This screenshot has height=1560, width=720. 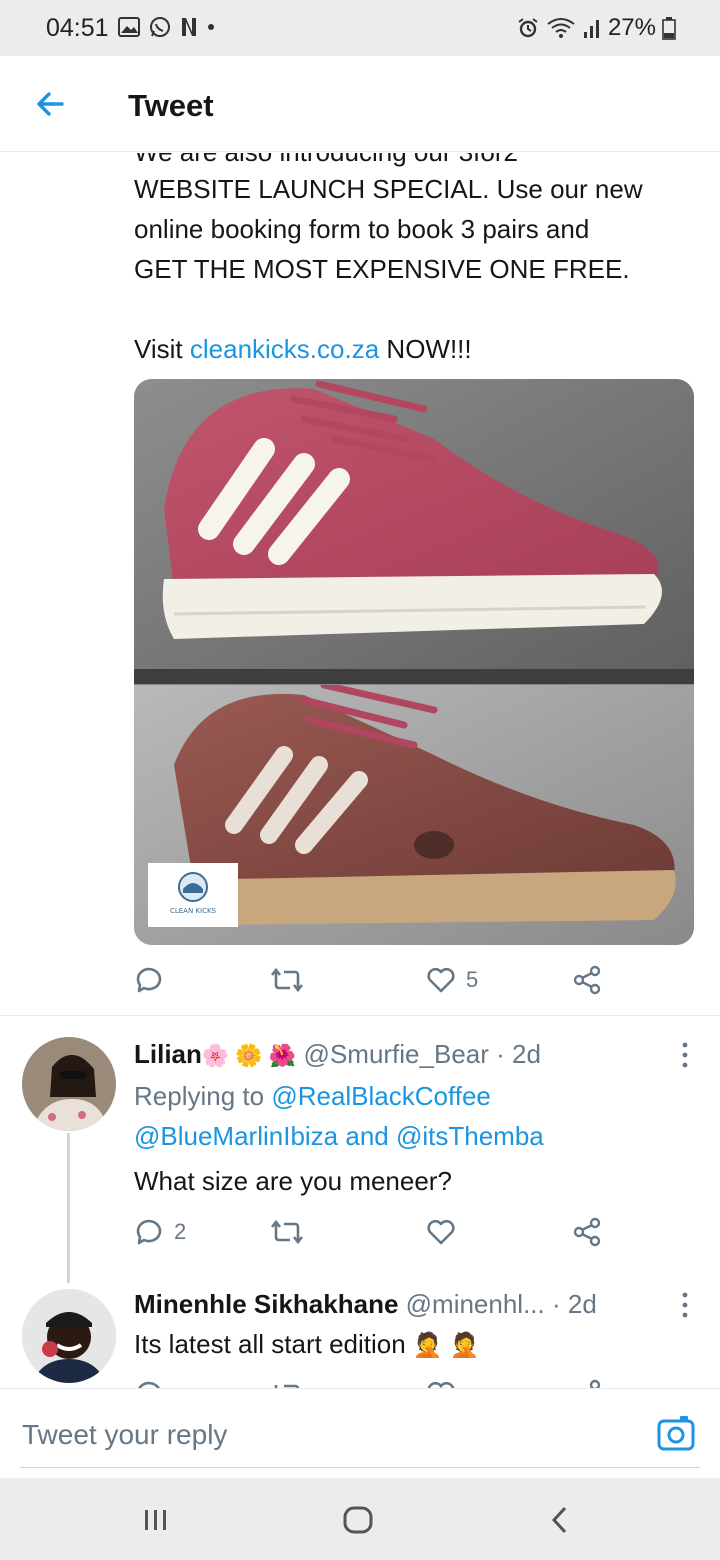 I want to click on reply-emojis: 🤦 🤦, so click(x=446, y=1345).